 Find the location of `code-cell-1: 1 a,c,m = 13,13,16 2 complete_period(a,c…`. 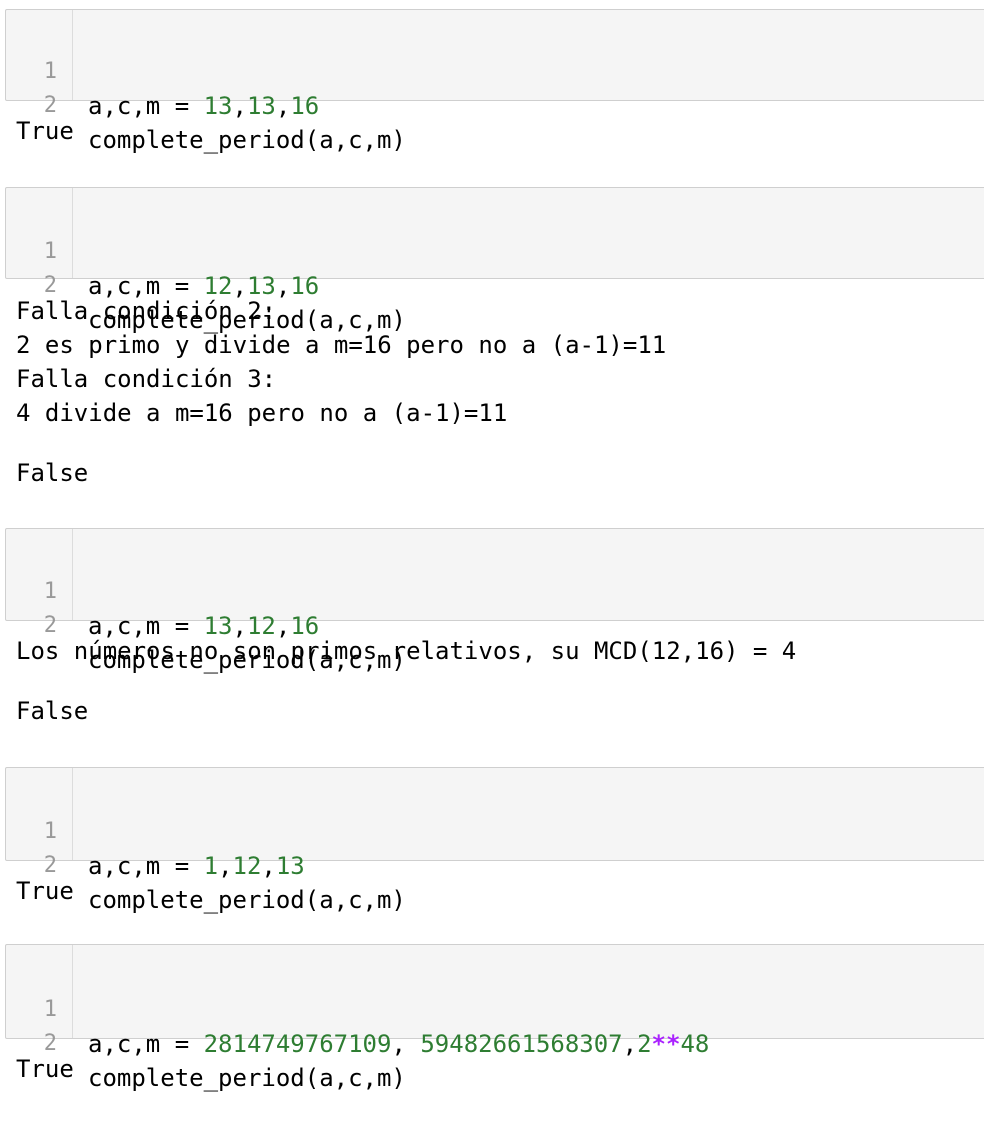

code-cell-1: 1 a,c,m = 13,13,16 2 complete_period(a,c… is located at coordinates (494, 81).